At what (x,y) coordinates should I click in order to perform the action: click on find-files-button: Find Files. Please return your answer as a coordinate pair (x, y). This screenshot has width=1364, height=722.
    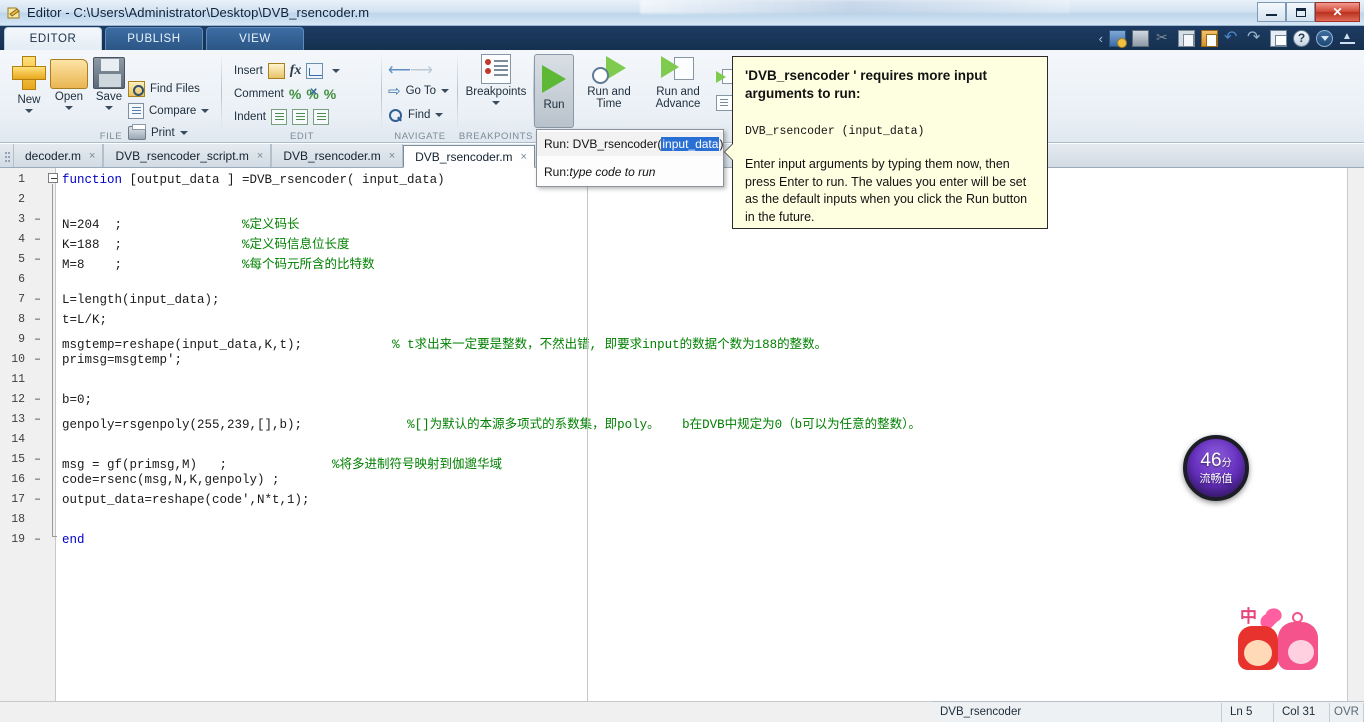
    Looking at the image, I should click on (164, 89).